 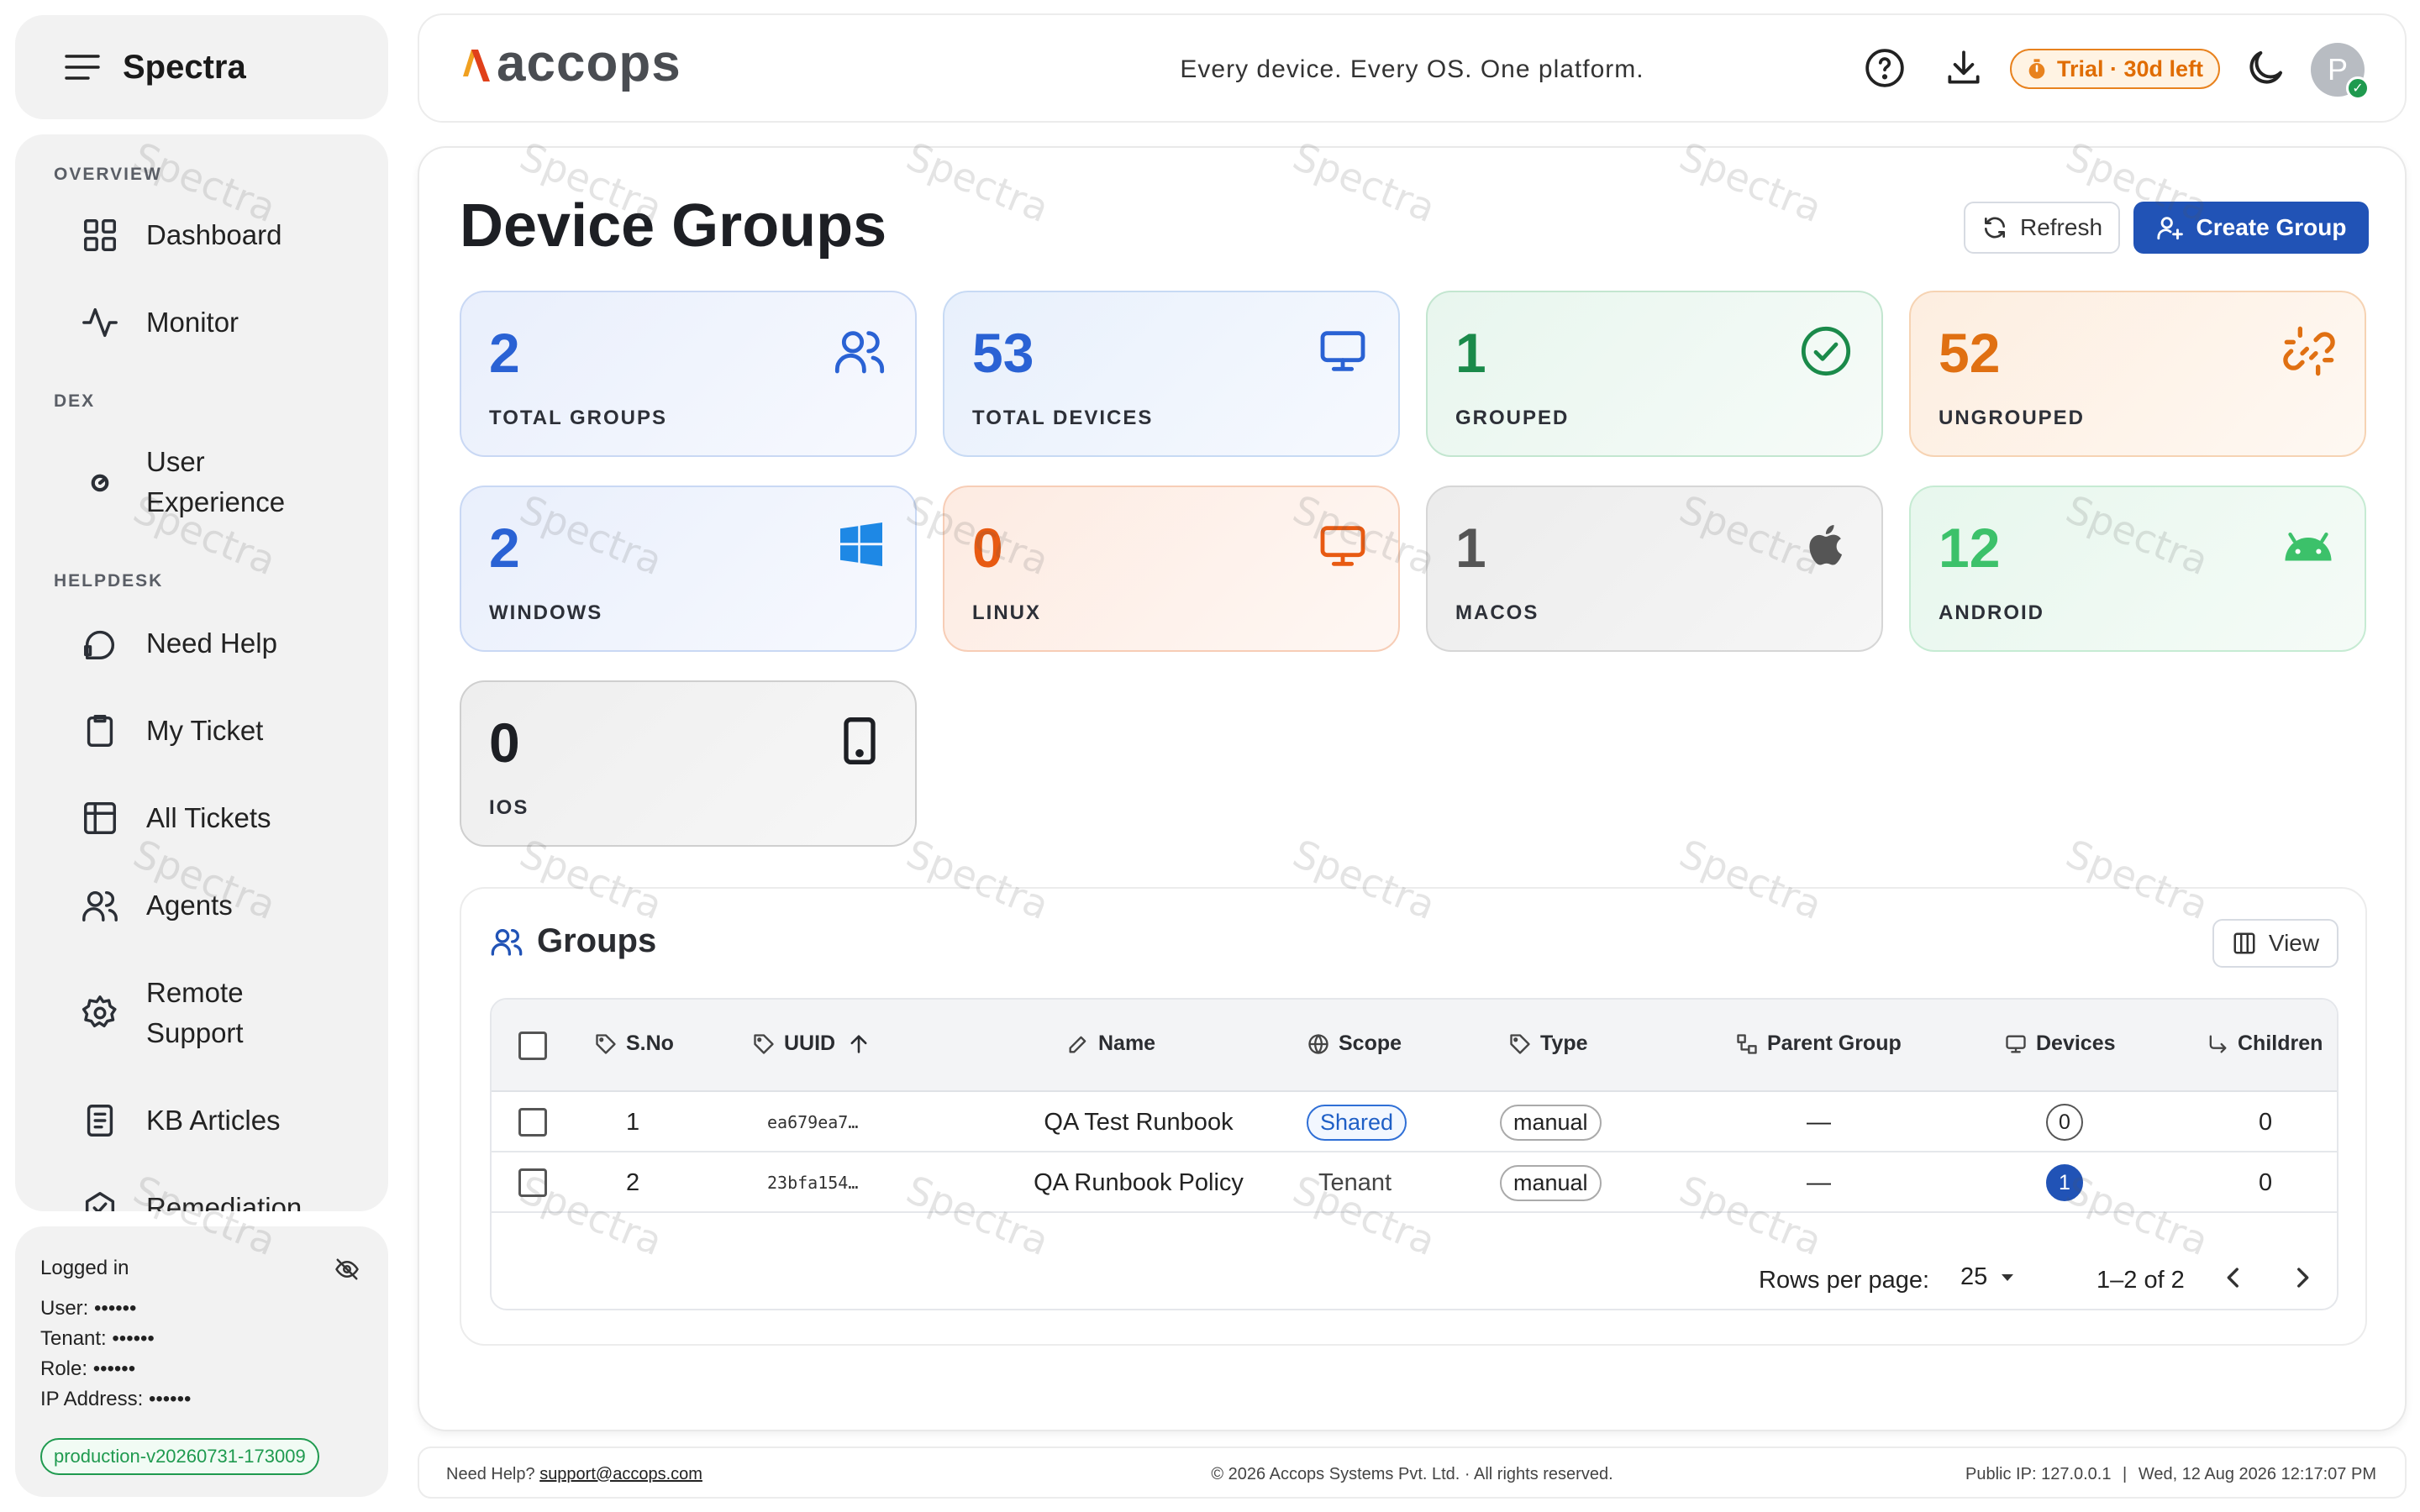 What do you see at coordinates (633, 1182) in the screenshot?
I see `cell-sno: 2` at bounding box center [633, 1182].